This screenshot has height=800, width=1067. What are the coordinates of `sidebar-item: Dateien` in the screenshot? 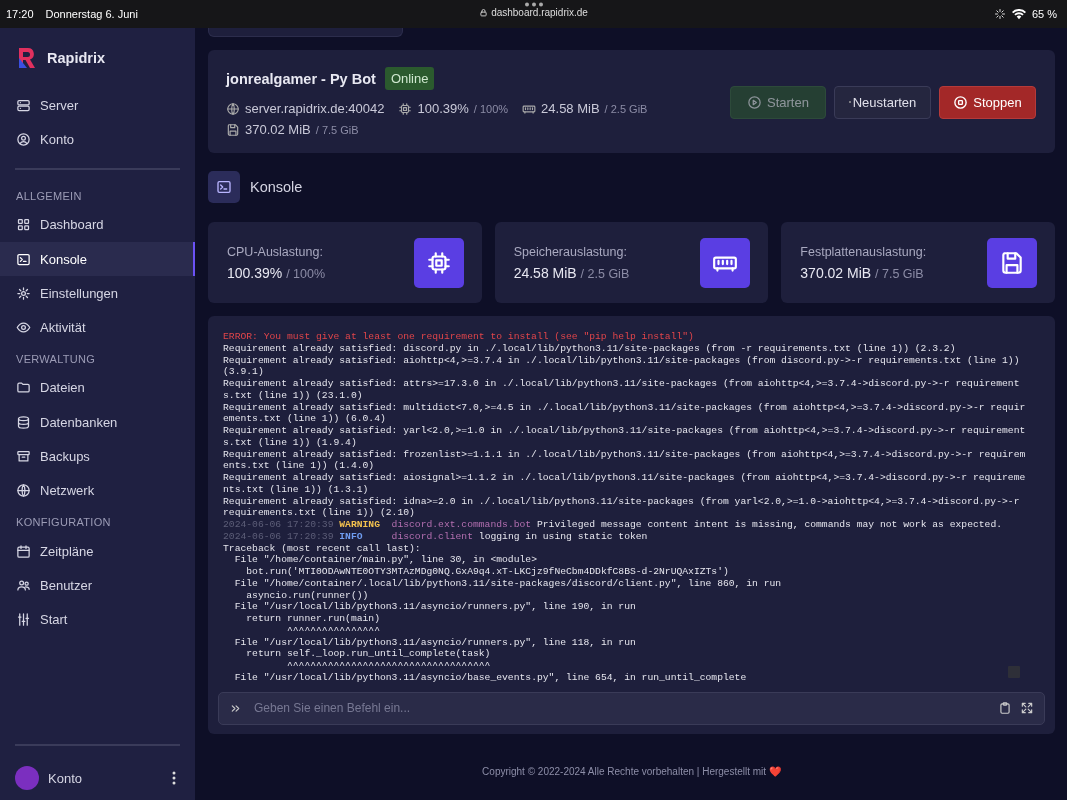 It's located at (97, 388).